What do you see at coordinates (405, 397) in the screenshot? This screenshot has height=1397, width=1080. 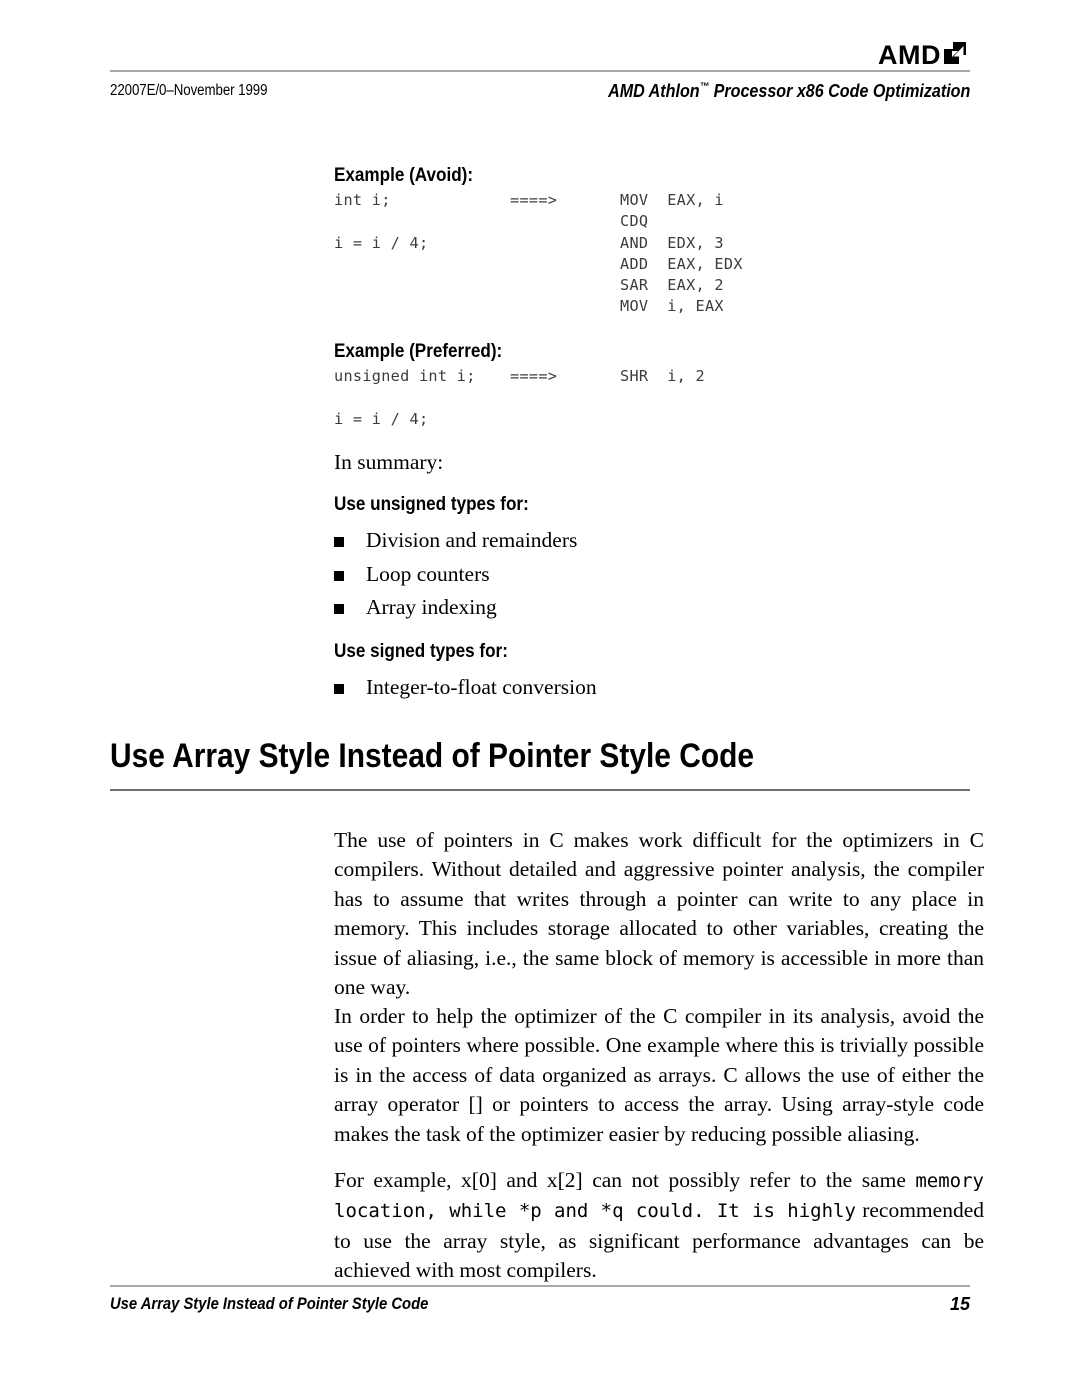 I see `example-preferred-source: unsigned int i; i = i / 4;` at bounding box center [405, 397].